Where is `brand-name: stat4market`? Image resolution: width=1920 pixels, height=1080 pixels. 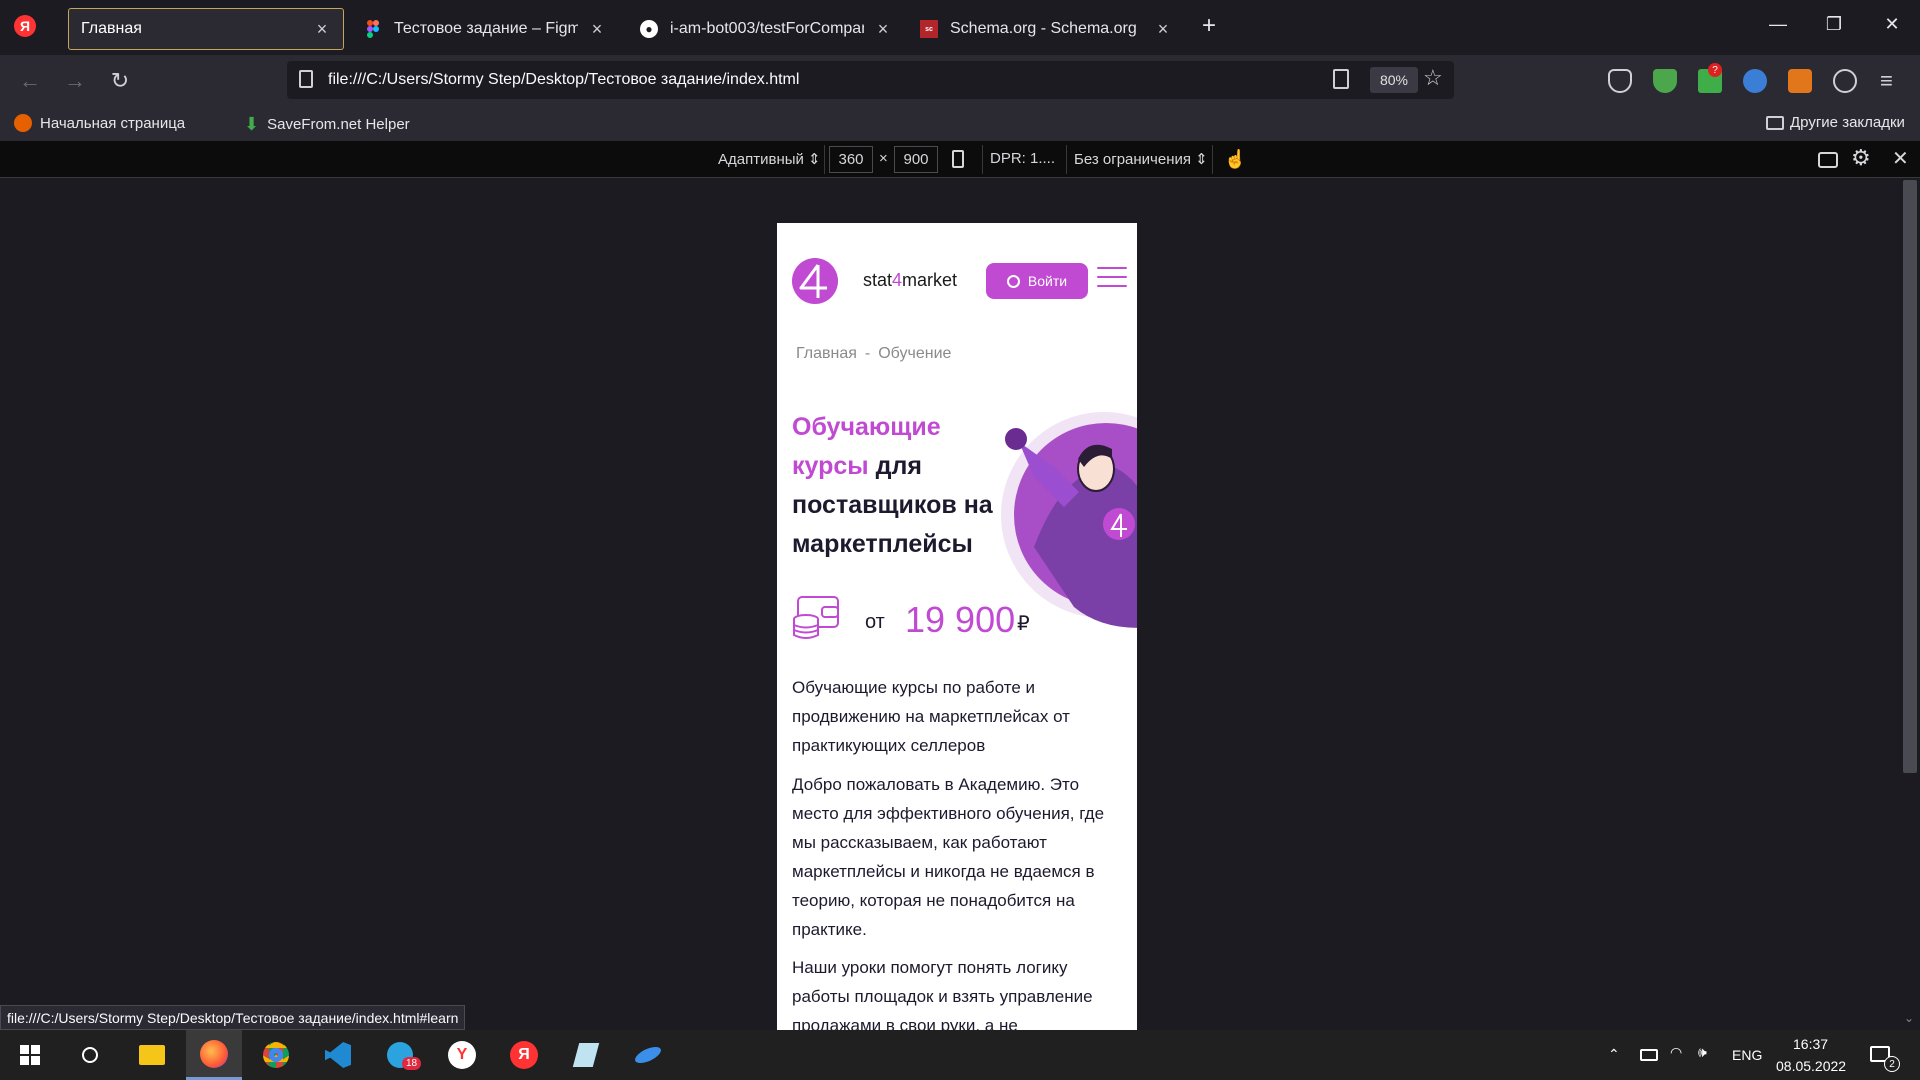
brand-name: stat4market is located at coordinates (910, 280).